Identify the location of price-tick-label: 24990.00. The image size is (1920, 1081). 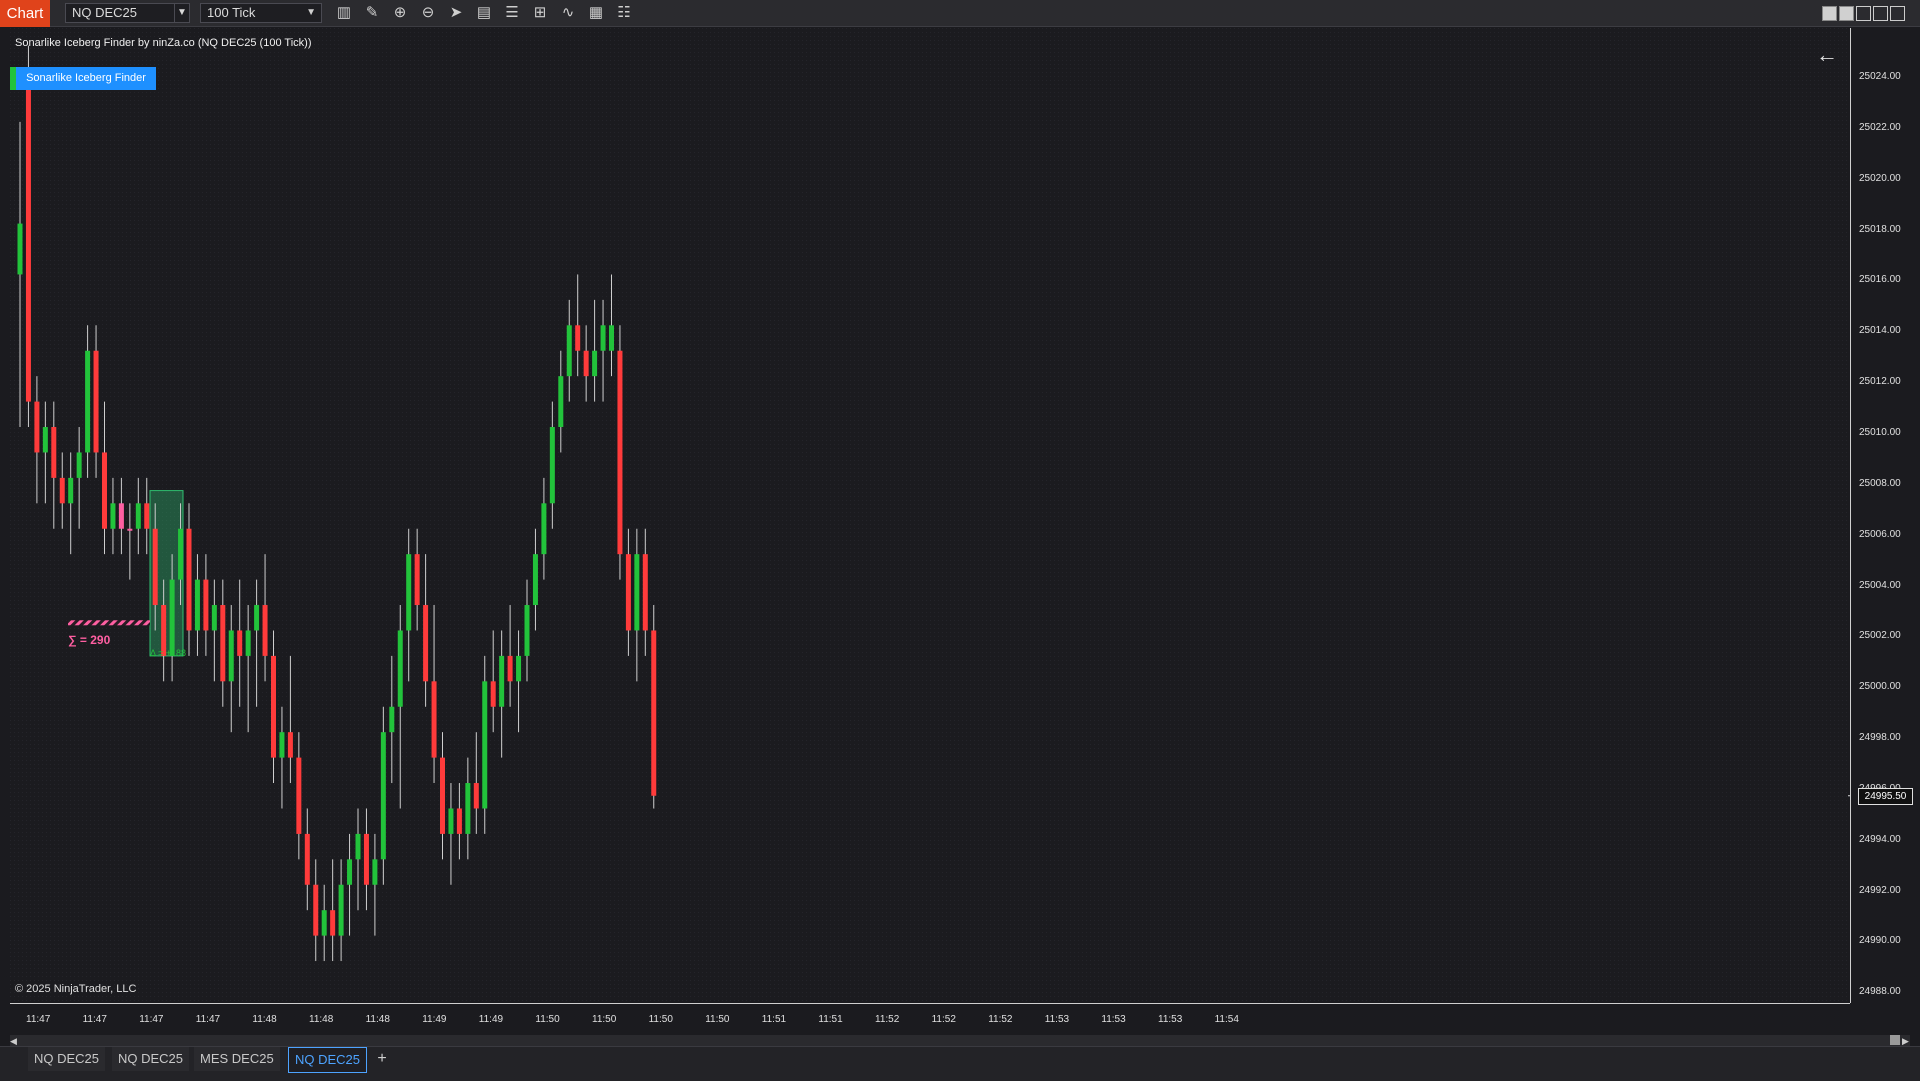
(1880, 941).